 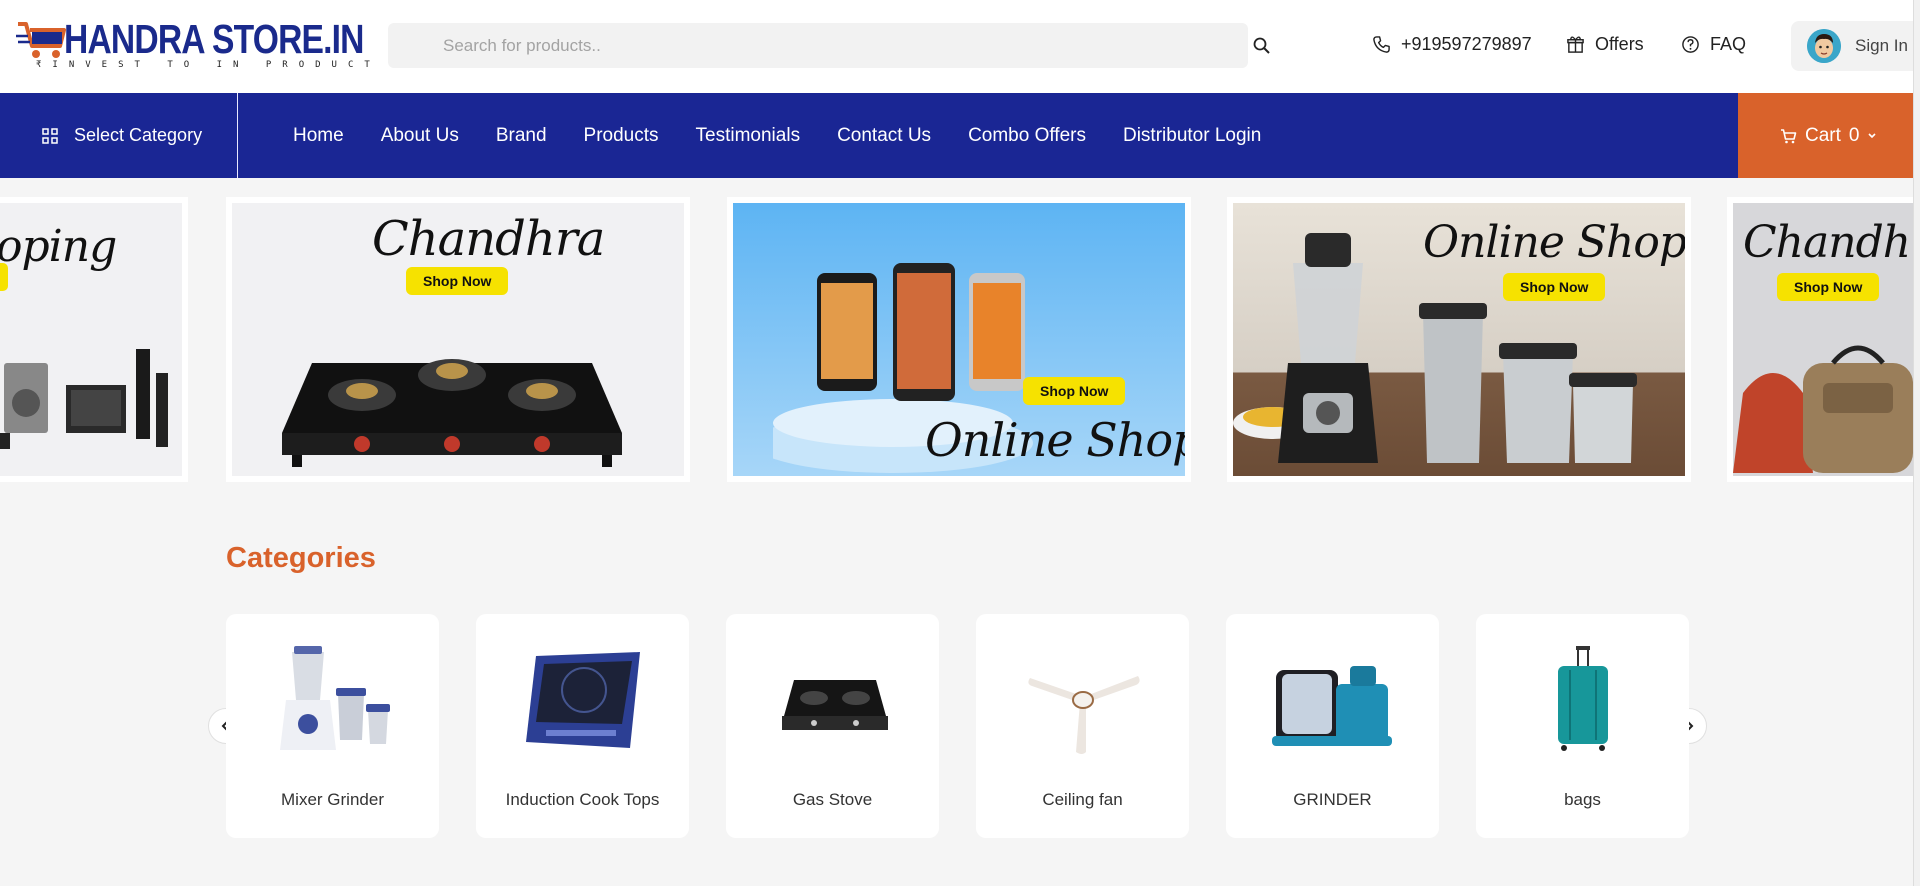 What do you see at coordinates (1823, 409) in the screenshot?
I see `bags-banner-image` at bounding box center [1823, 409].